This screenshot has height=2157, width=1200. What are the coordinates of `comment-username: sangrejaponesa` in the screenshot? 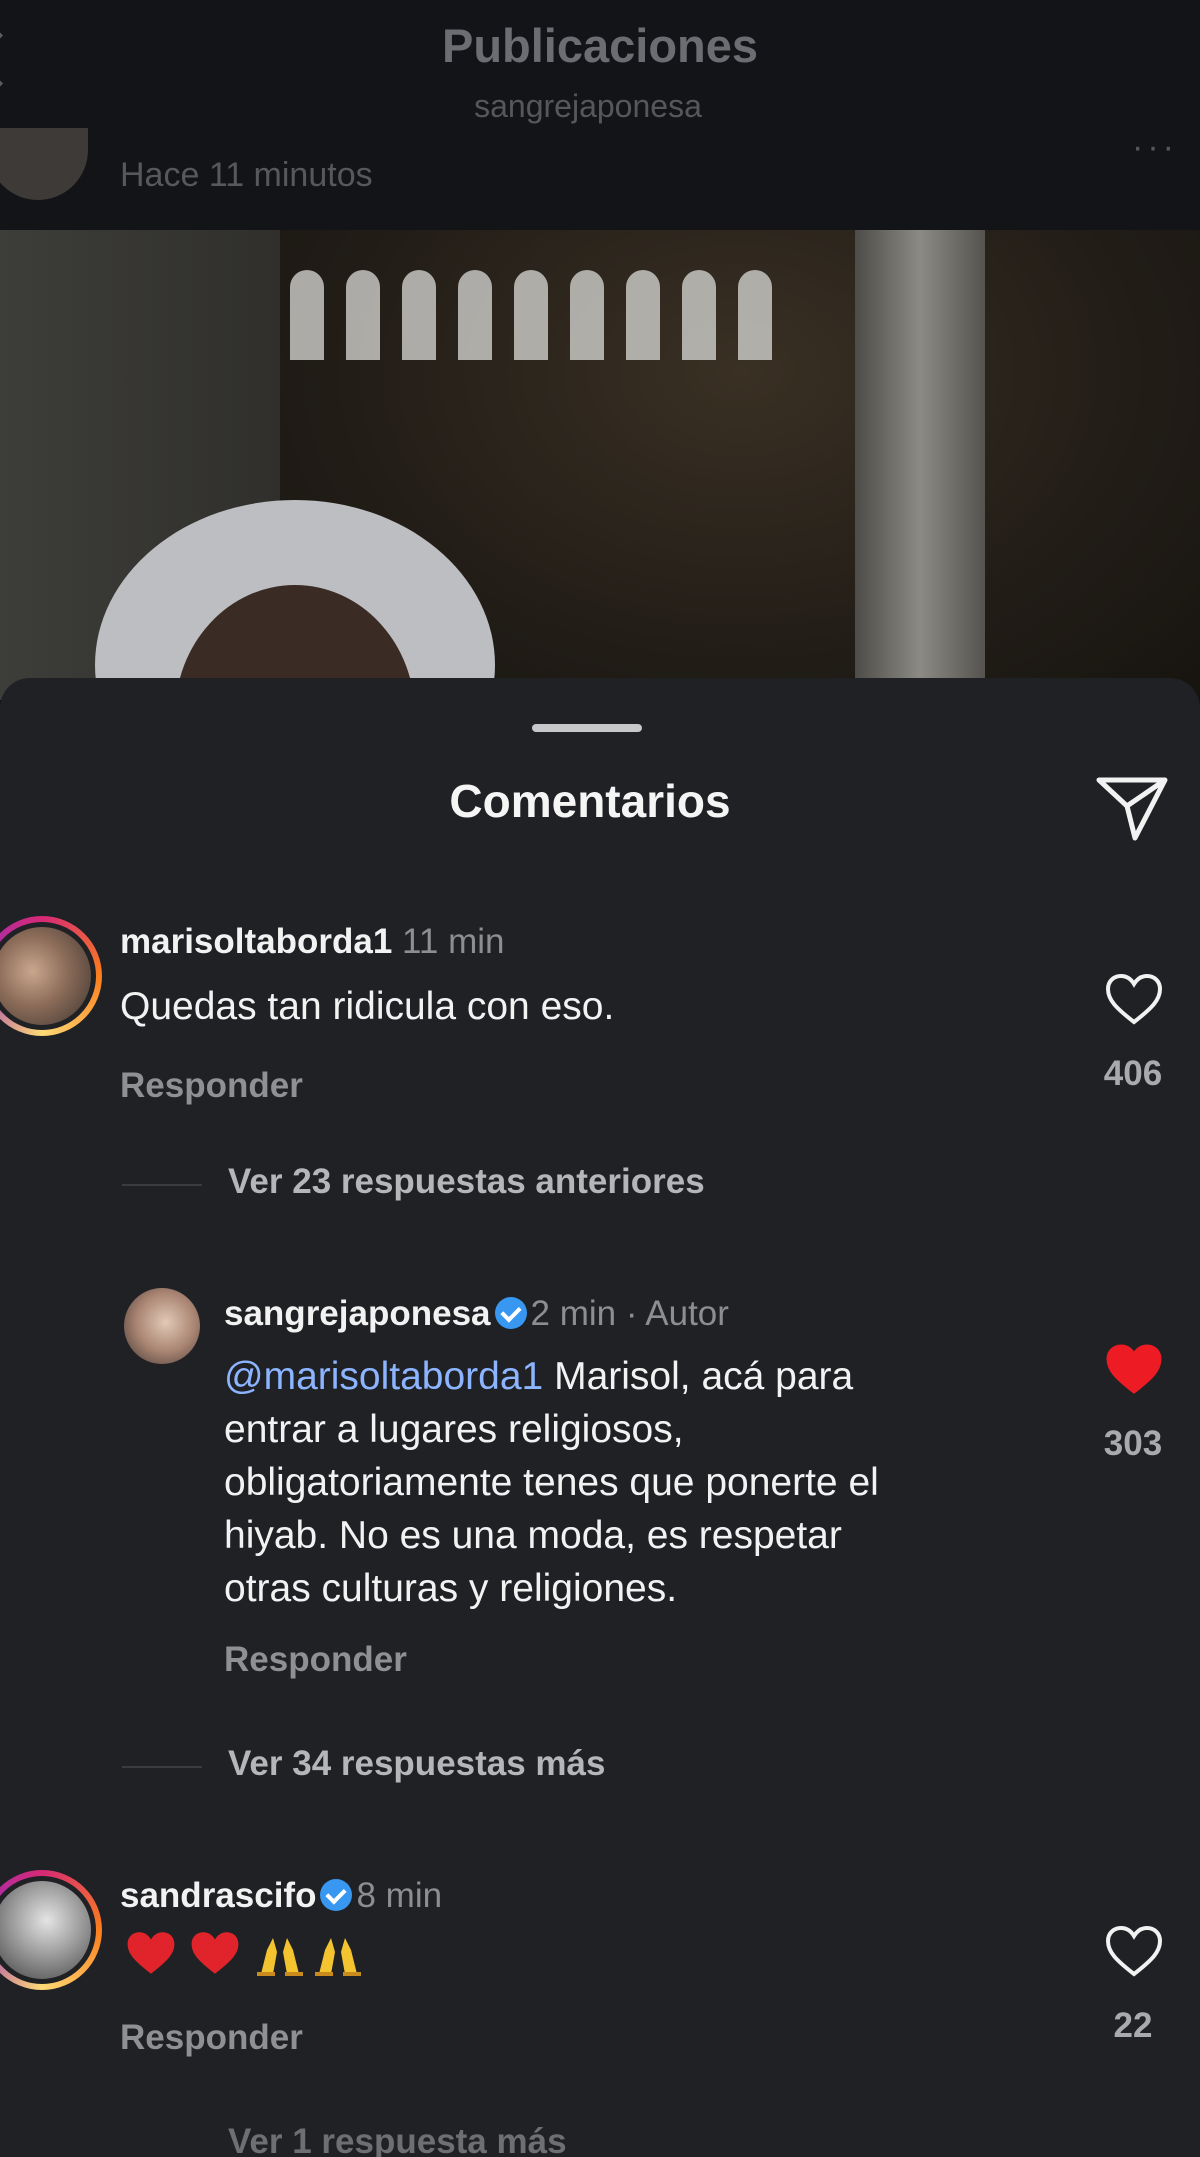 It's located at (357, 1313).